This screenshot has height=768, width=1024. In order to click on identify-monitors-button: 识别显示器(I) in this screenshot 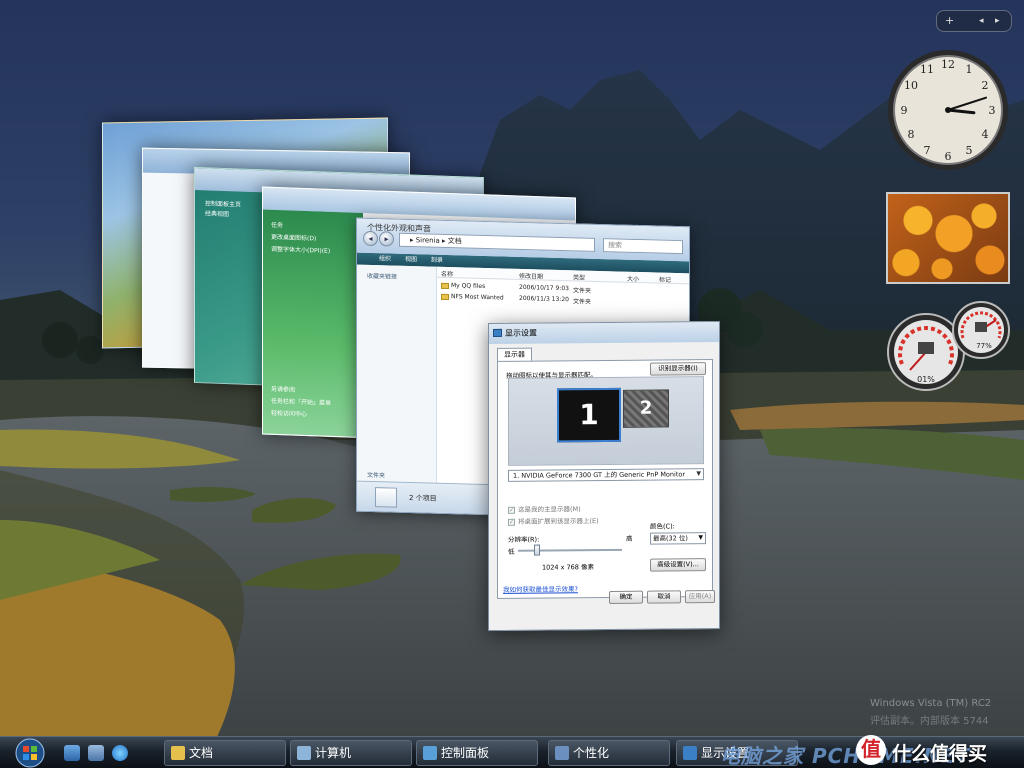, I will do `click(678, 369)`.